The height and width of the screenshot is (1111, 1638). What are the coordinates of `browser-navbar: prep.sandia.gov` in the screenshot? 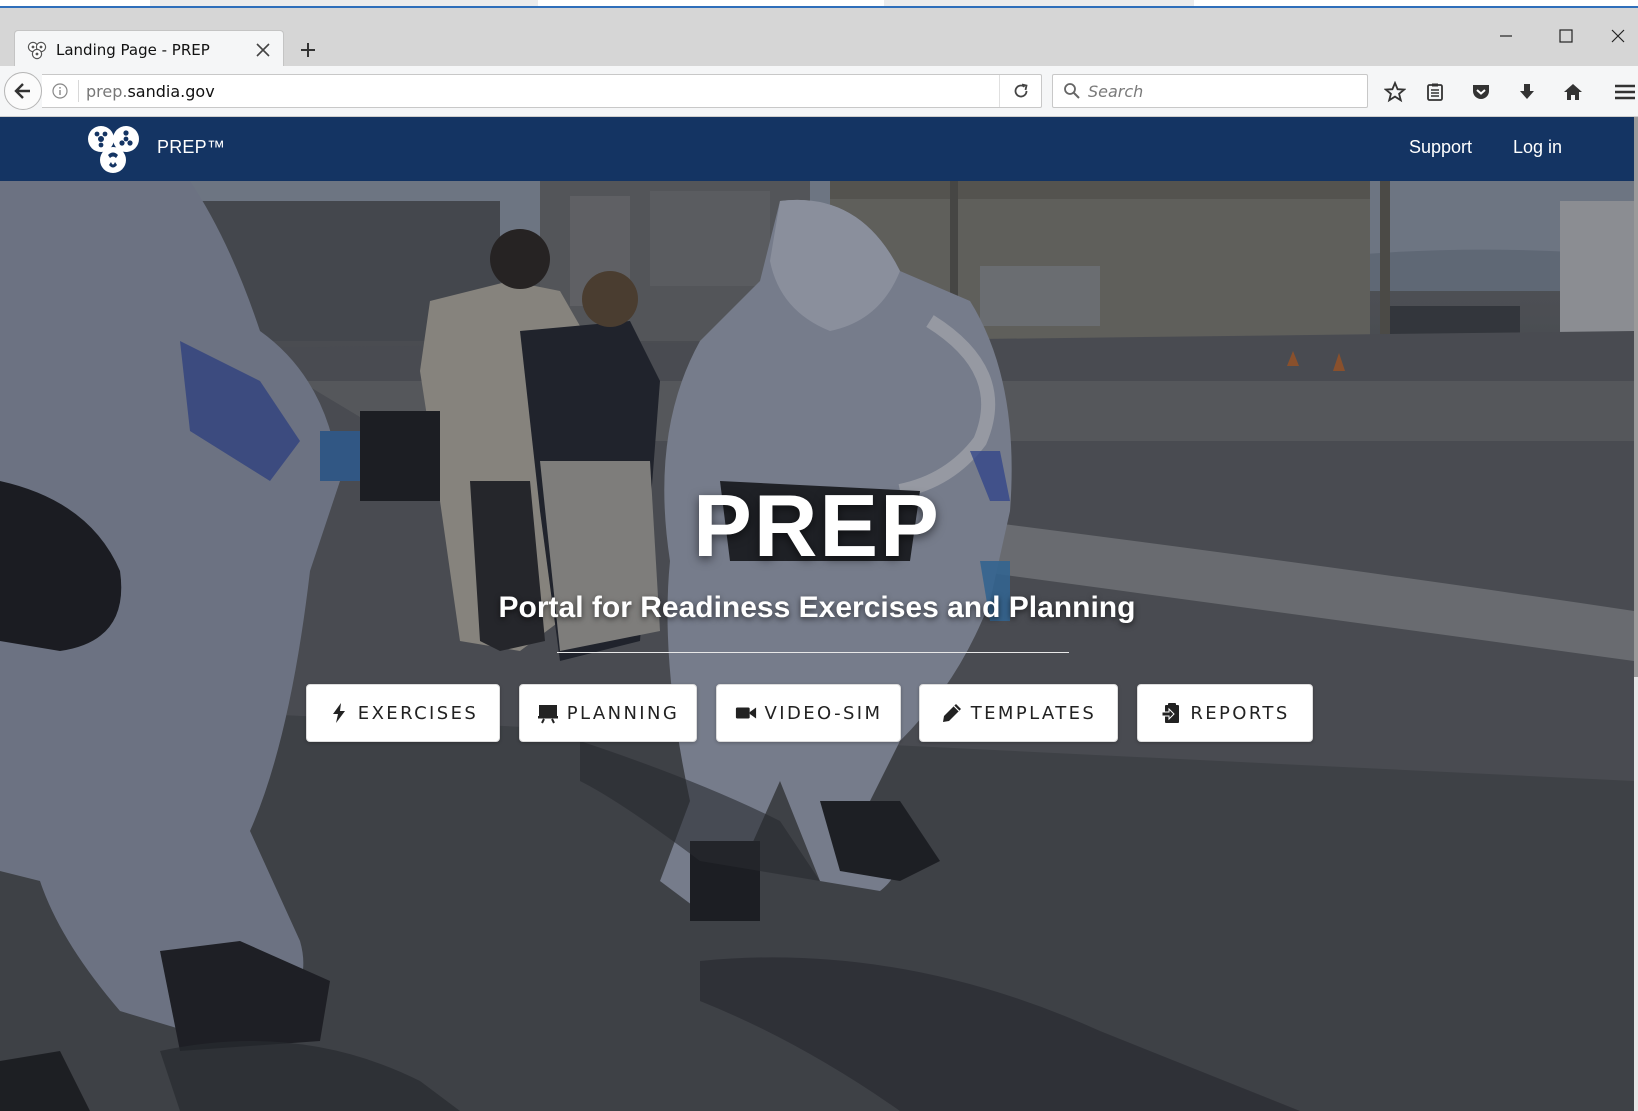 It's located at (819, 91).